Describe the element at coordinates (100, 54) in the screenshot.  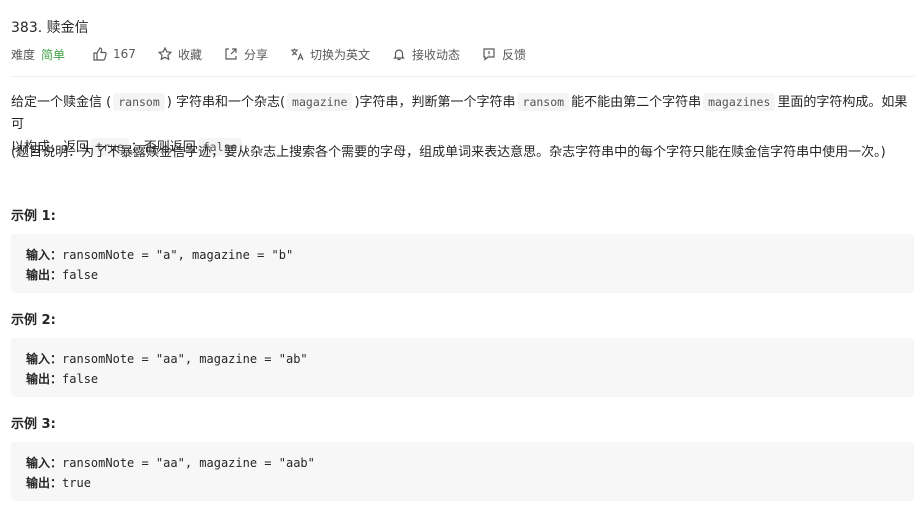
I see `thumbs-up-icon` at that location.